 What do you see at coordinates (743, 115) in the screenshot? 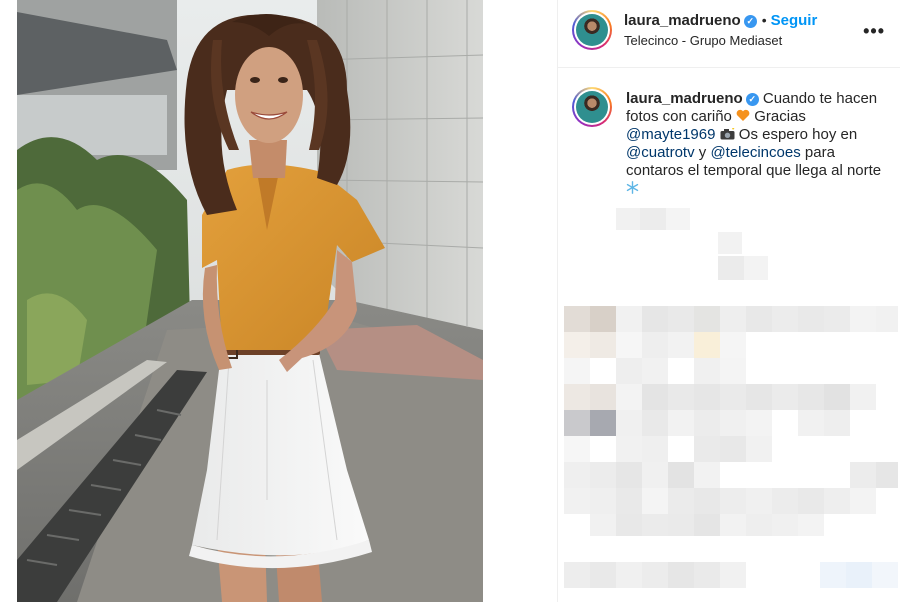
I see `orange-heart-emoji` at bounding box center [743, 115].